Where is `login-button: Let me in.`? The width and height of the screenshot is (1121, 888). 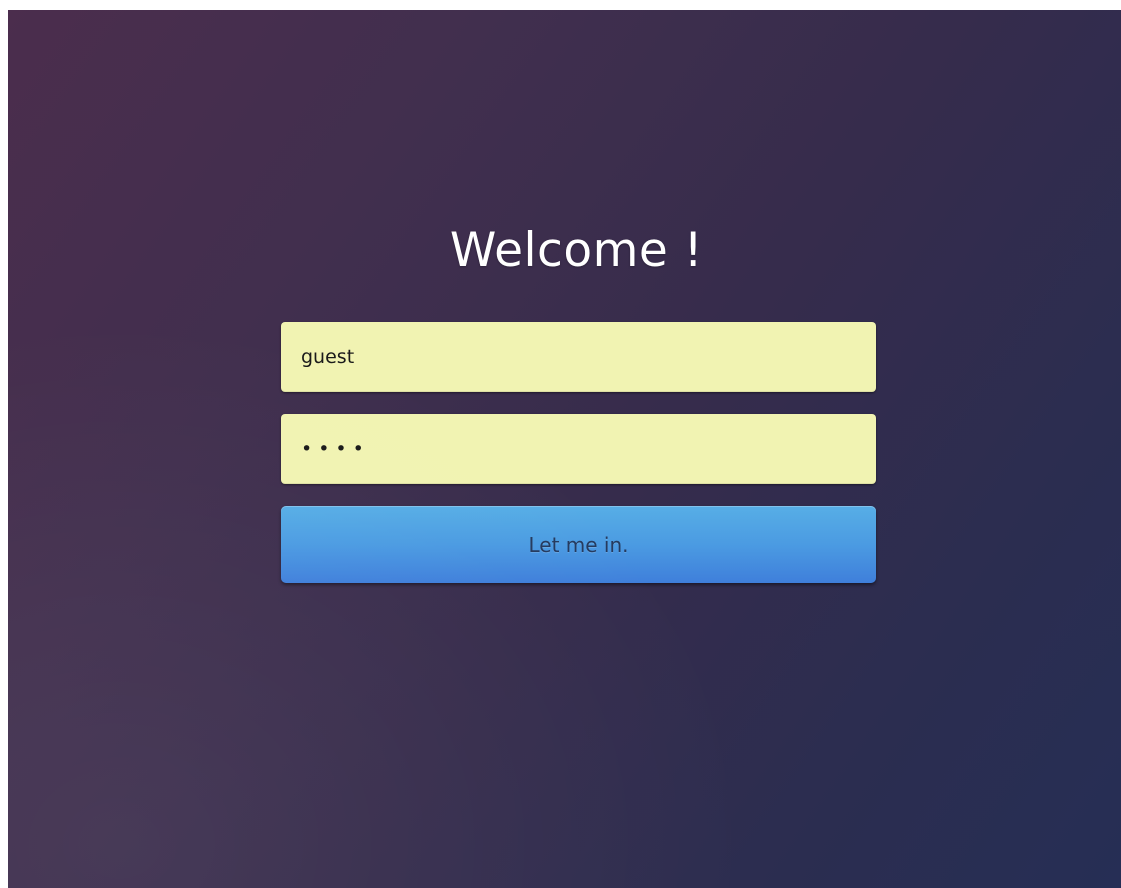
login-button: Let me in. is located at coordinates (578, 544).